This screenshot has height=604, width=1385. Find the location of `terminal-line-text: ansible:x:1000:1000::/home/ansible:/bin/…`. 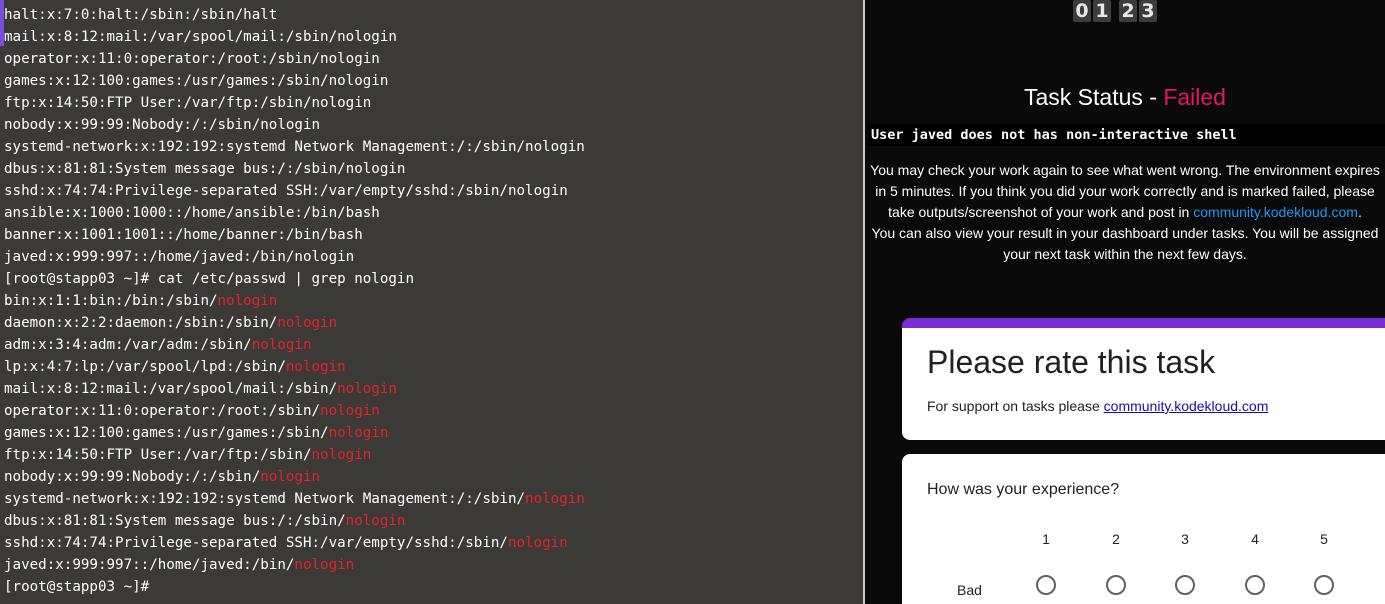

terminal-line-text: ansible:x:1000:1000::/home/ansible:/bin/… is located at coordinates (192, 213).